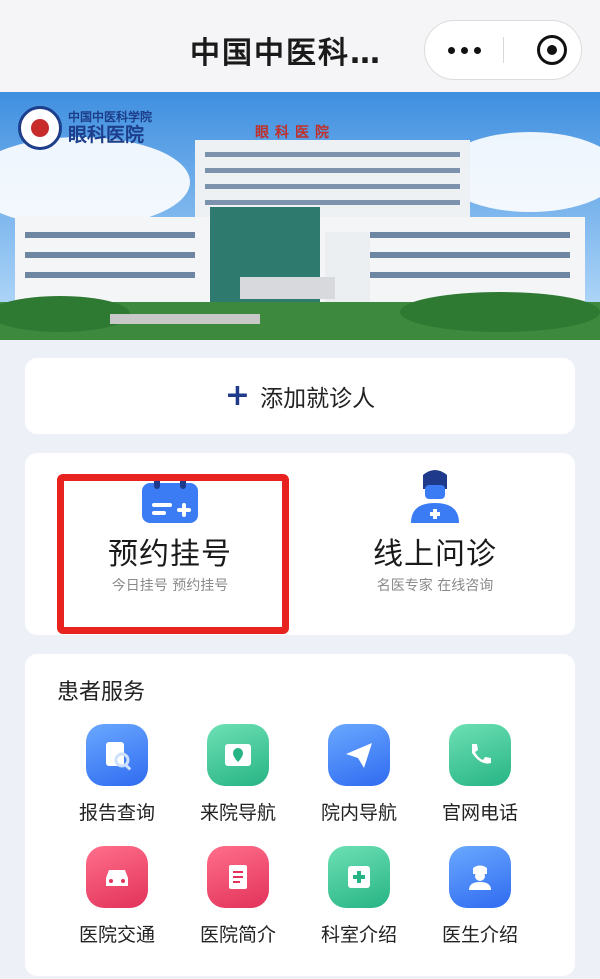 The width and height of the screenshot is (600, 979). I want to click on service-indoor-navigation: 院内导航, so click(359, 774).